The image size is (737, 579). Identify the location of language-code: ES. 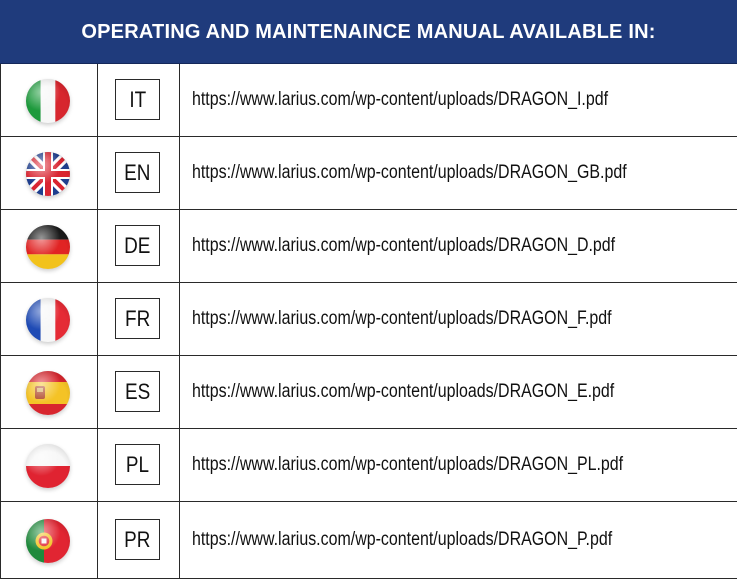
(137, 391).